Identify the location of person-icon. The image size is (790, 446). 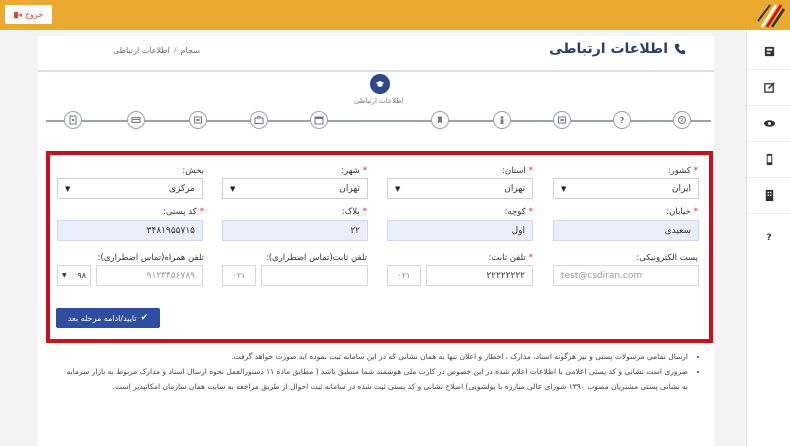
(502, 120).